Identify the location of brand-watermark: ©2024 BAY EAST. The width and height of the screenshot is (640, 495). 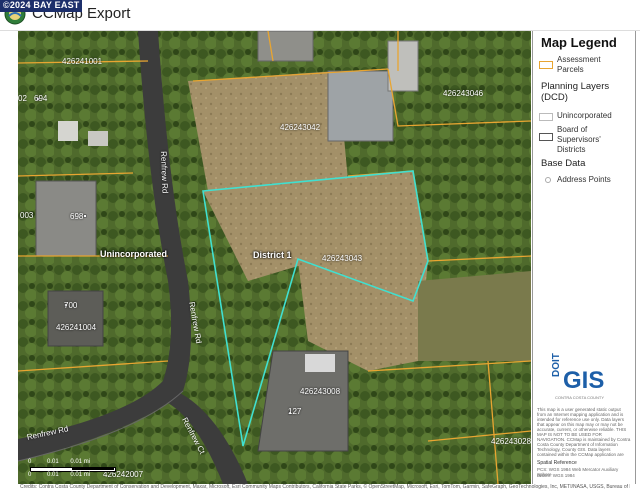
(41, 6).